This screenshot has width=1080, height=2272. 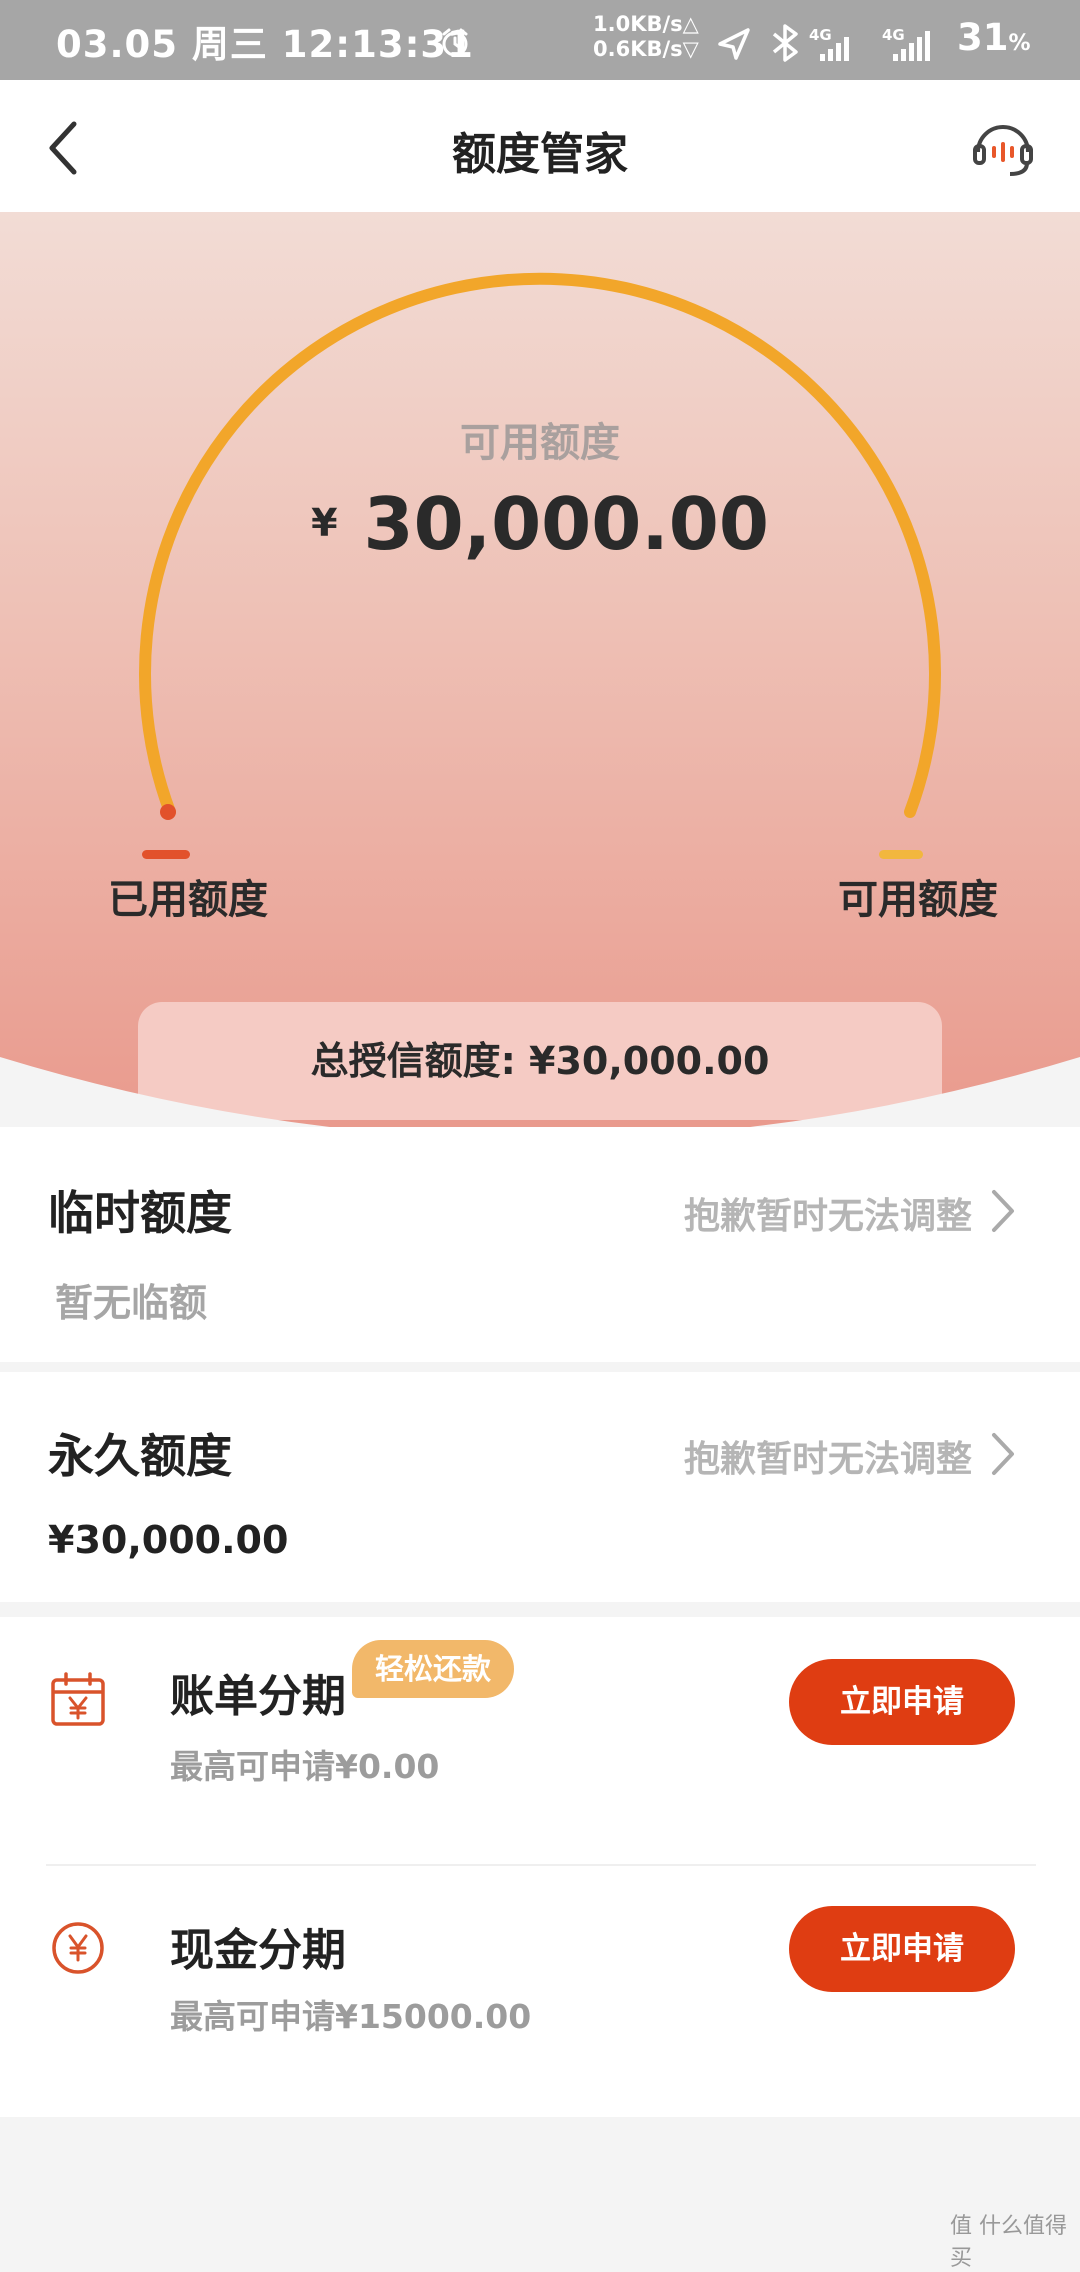 What do you see at coordinates (78, 1948) in the screenshot?
I see `yen-circle-icon` at bounding box center [78, 1948].